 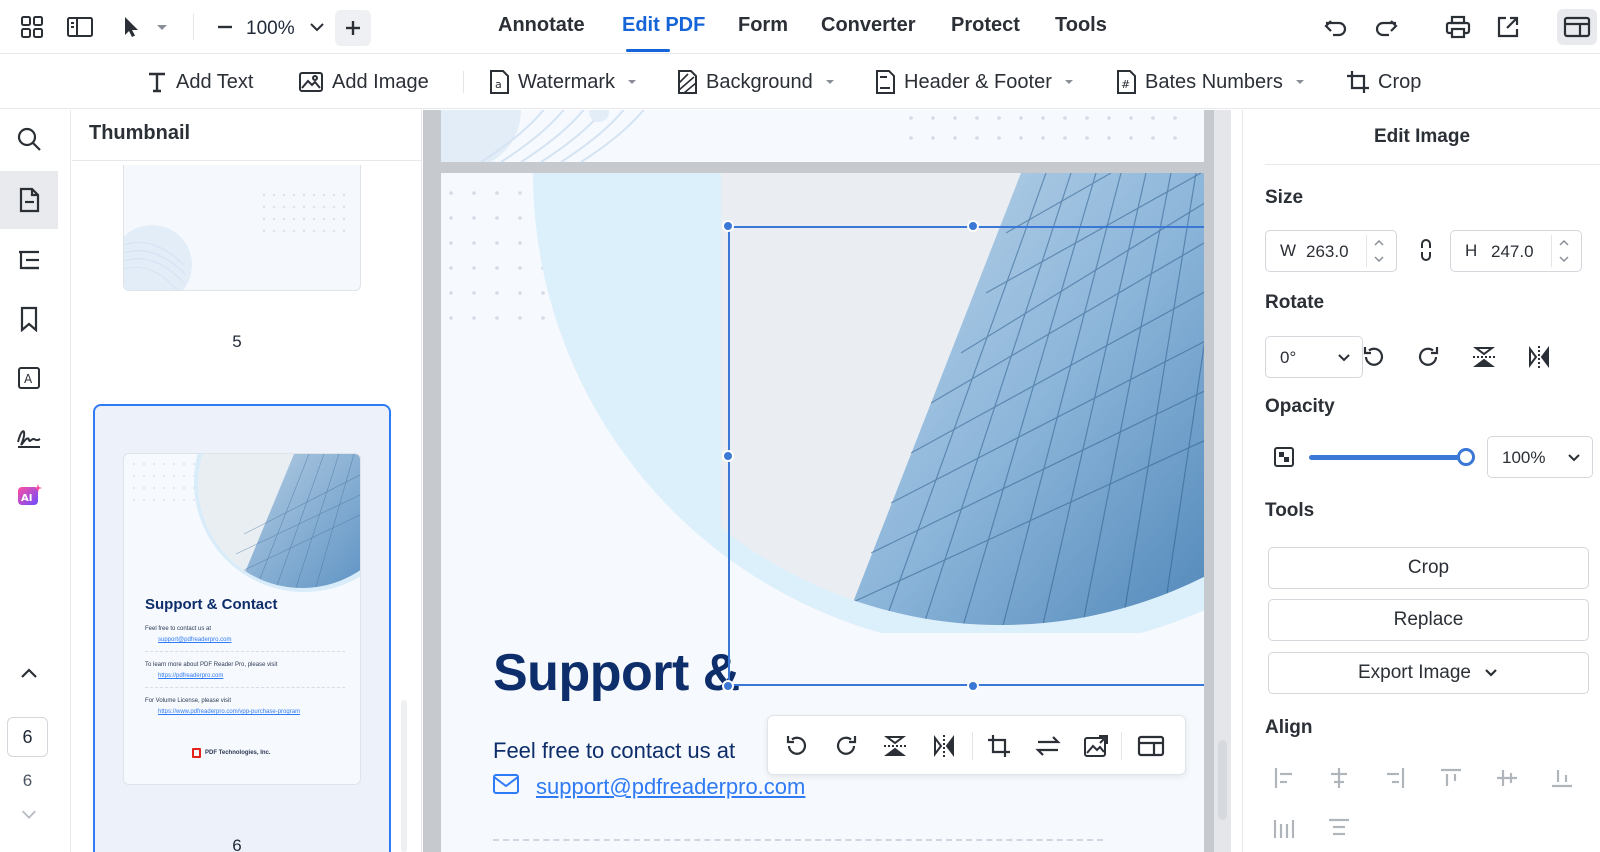 What do you see at coordinates (1540, 457) in the screenshot?
I see `opacity-select: 100%` at bounding box center [1540, 457].